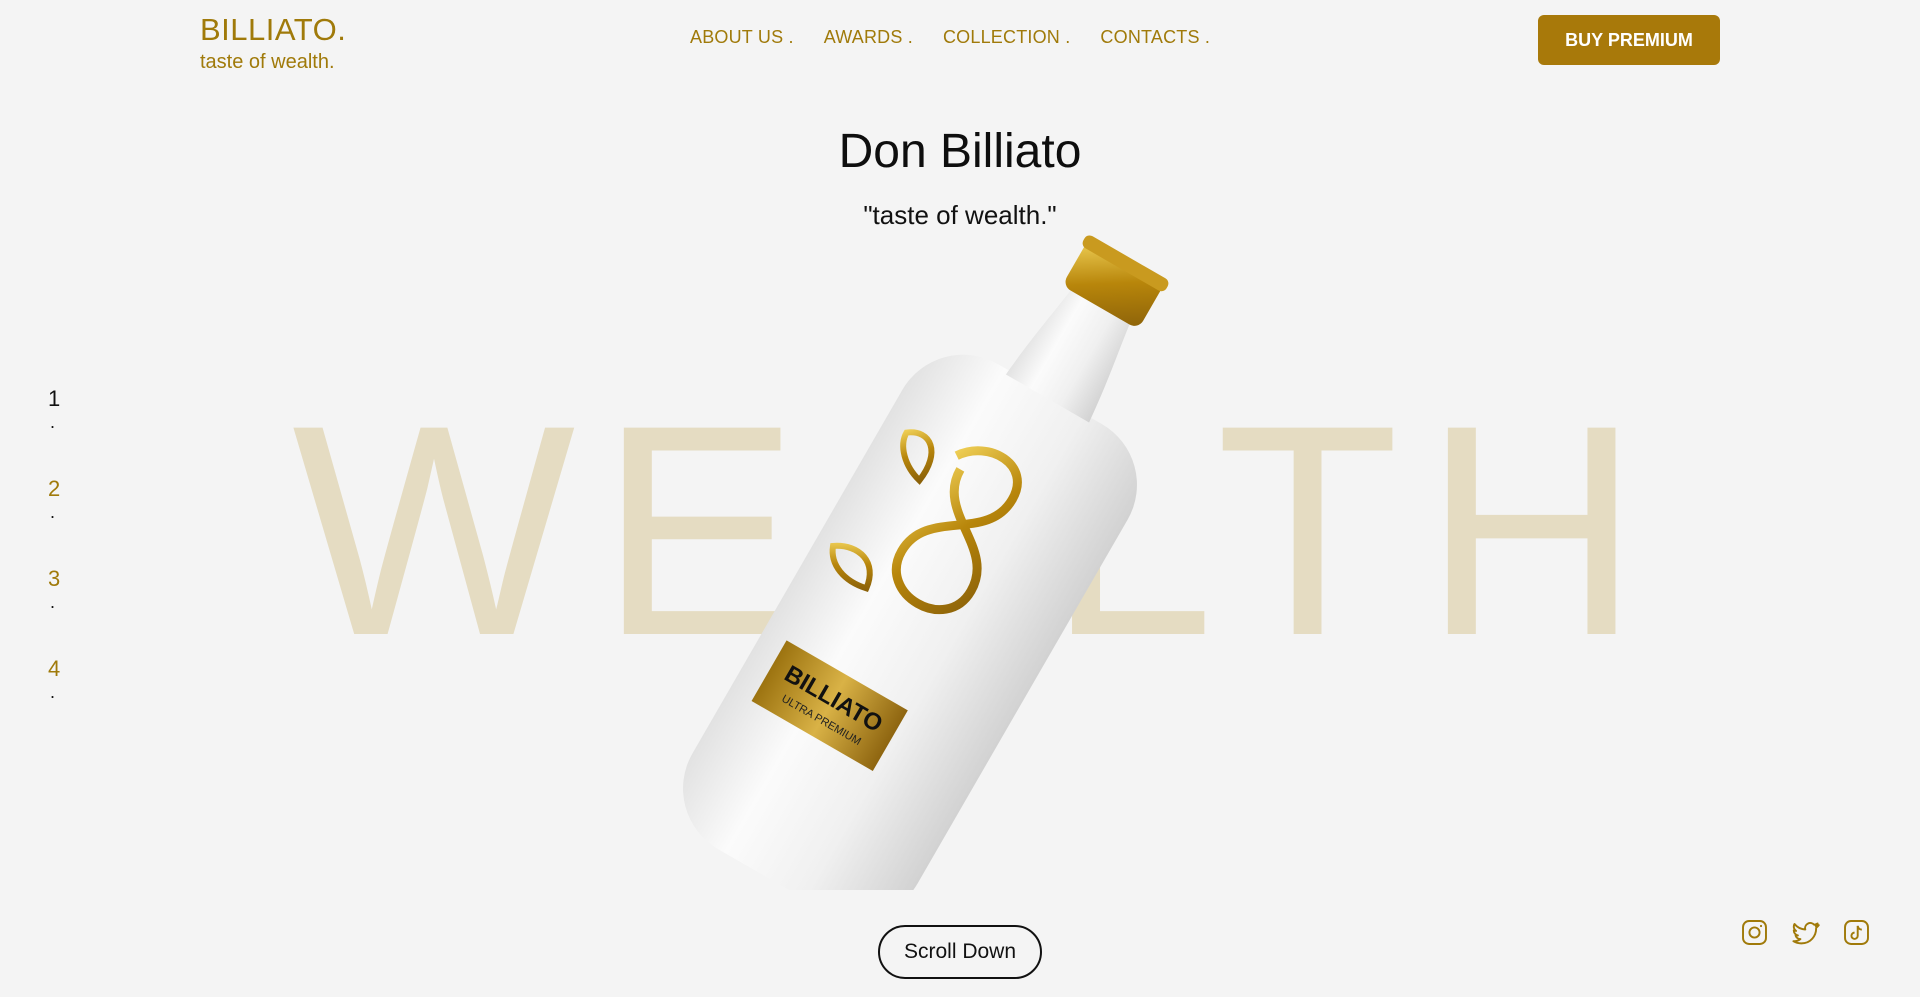 The image size is (1920, 997). Describe the element at coordinates (1754, 932) in the screenshot. I see `instagram-icon` at that location.